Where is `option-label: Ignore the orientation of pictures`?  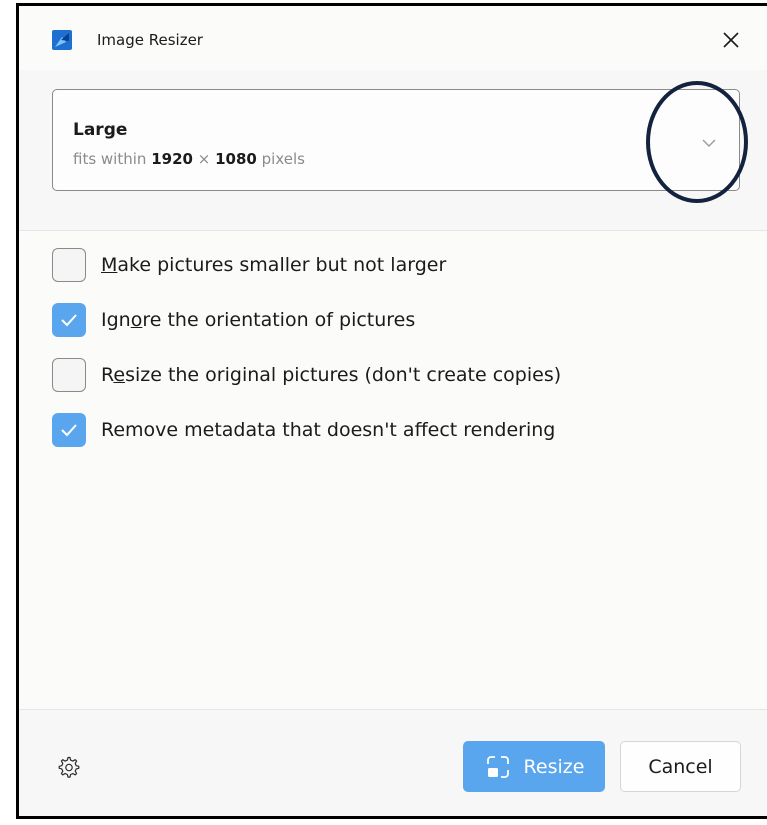 option-label: Ignore the orientation of pictures is located at coordinates (258, 320).